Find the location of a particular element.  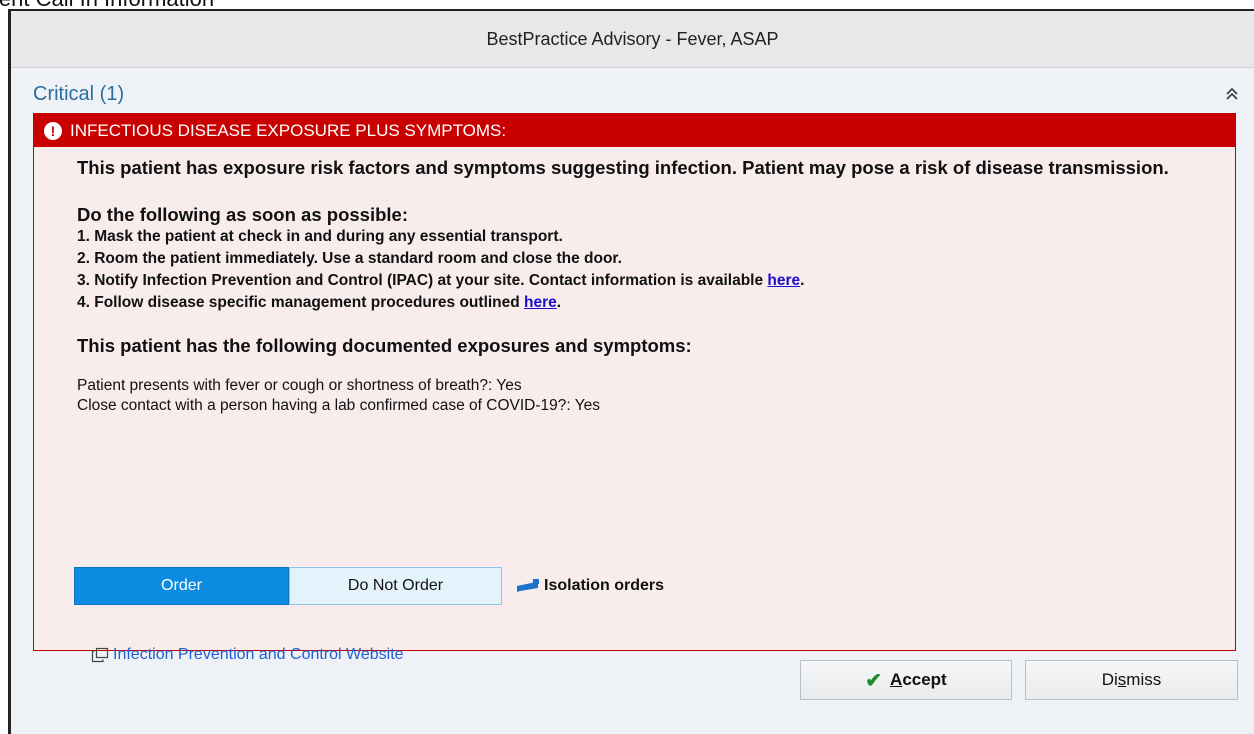

dismiss-label: Dismiss is located at coordinates (1131, 679).